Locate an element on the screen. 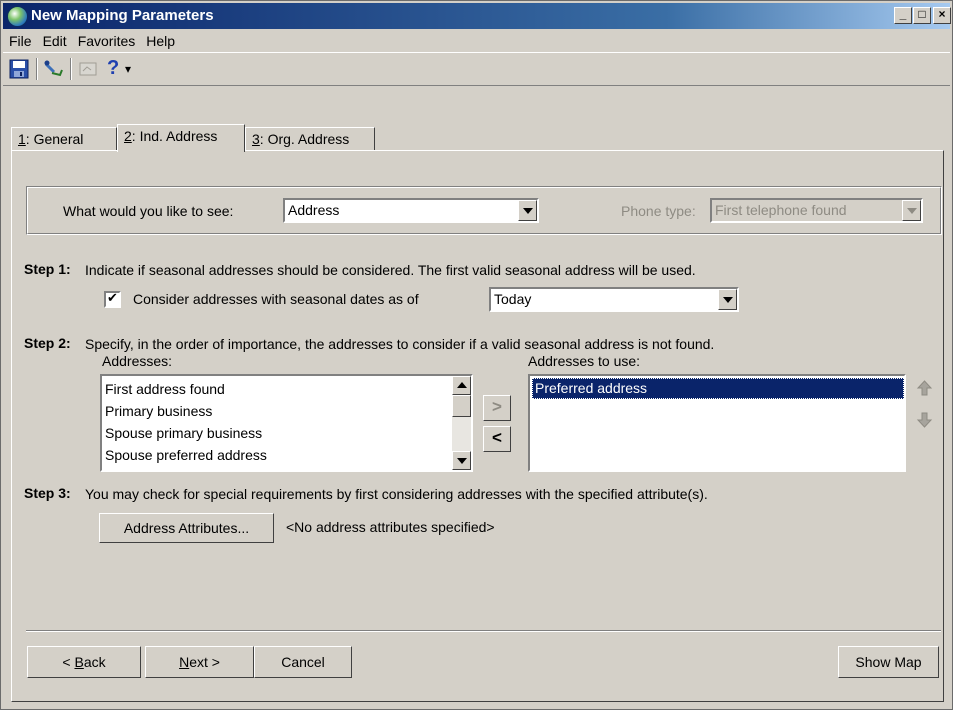 The width and height of the screenshot is (953, 710). minimize-button: _ is located at coordinates (903, 15).